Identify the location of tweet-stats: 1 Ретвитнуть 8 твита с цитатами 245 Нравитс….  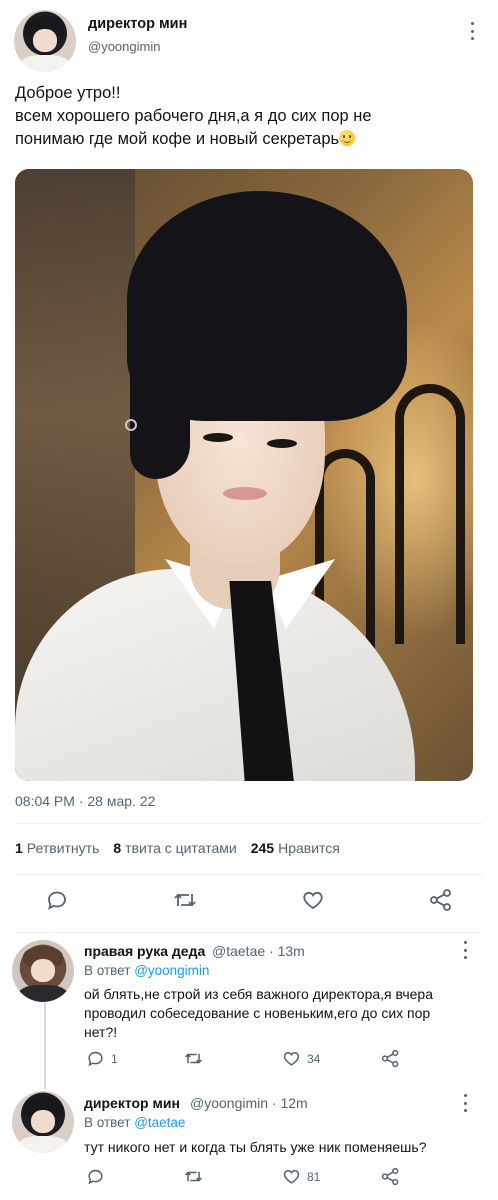
(177, 848).